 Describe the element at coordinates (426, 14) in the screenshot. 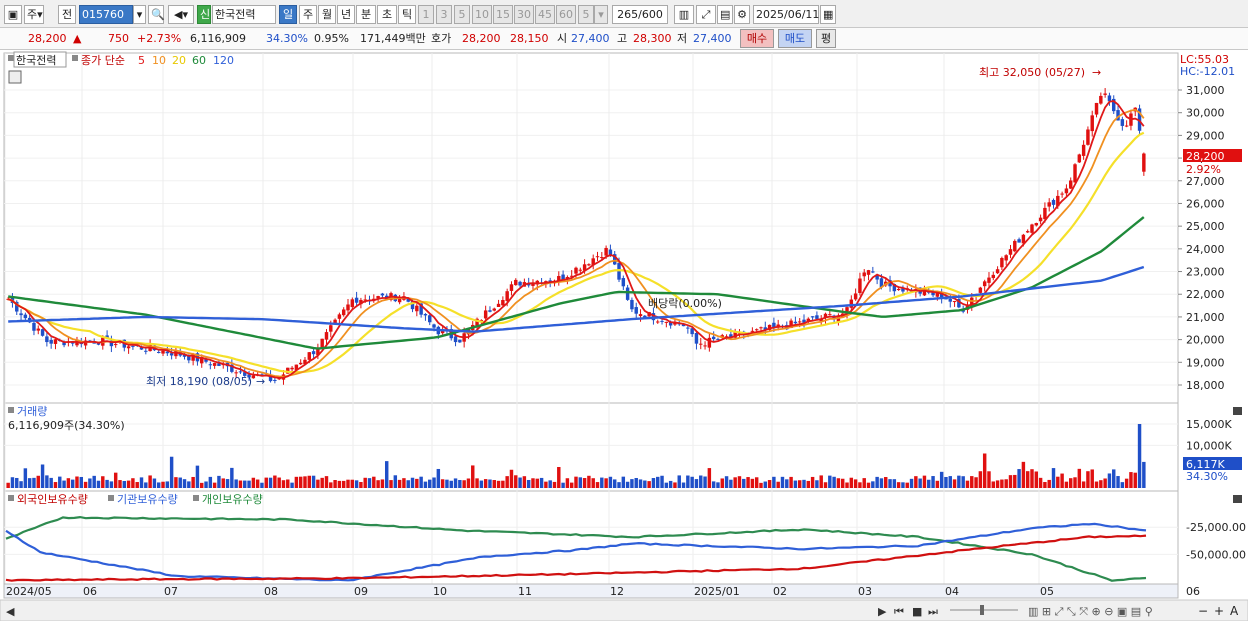

I see `interval-1: 1` at that location.